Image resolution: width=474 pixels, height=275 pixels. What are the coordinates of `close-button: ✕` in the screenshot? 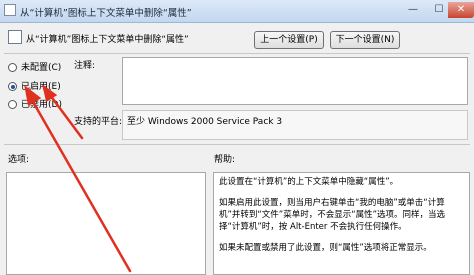 It's located at (461, 10).